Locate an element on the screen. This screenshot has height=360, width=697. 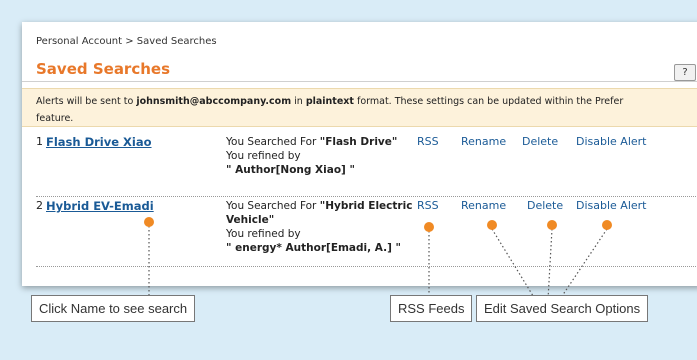
callout-options: Edit Saved Search Options is located at coordinates (562, 308).